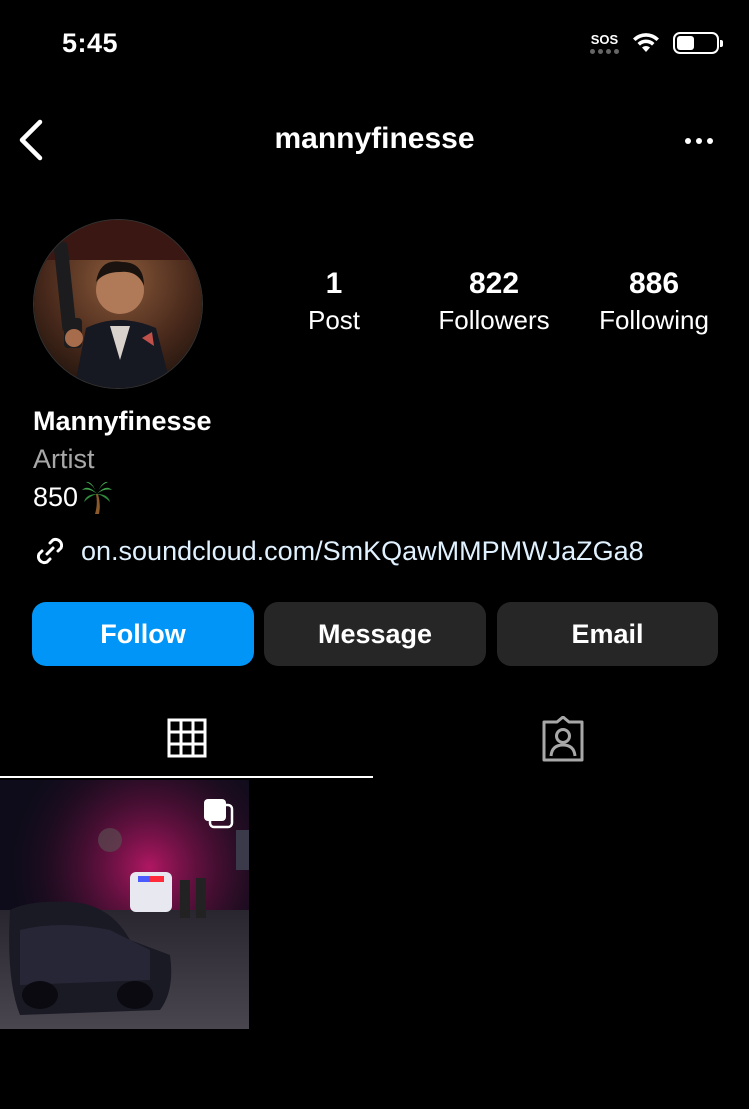 Image resolution: width=749 pixels, height=1109 pixels. I want to click on stat-posts-value: 1, so click(334, 283).